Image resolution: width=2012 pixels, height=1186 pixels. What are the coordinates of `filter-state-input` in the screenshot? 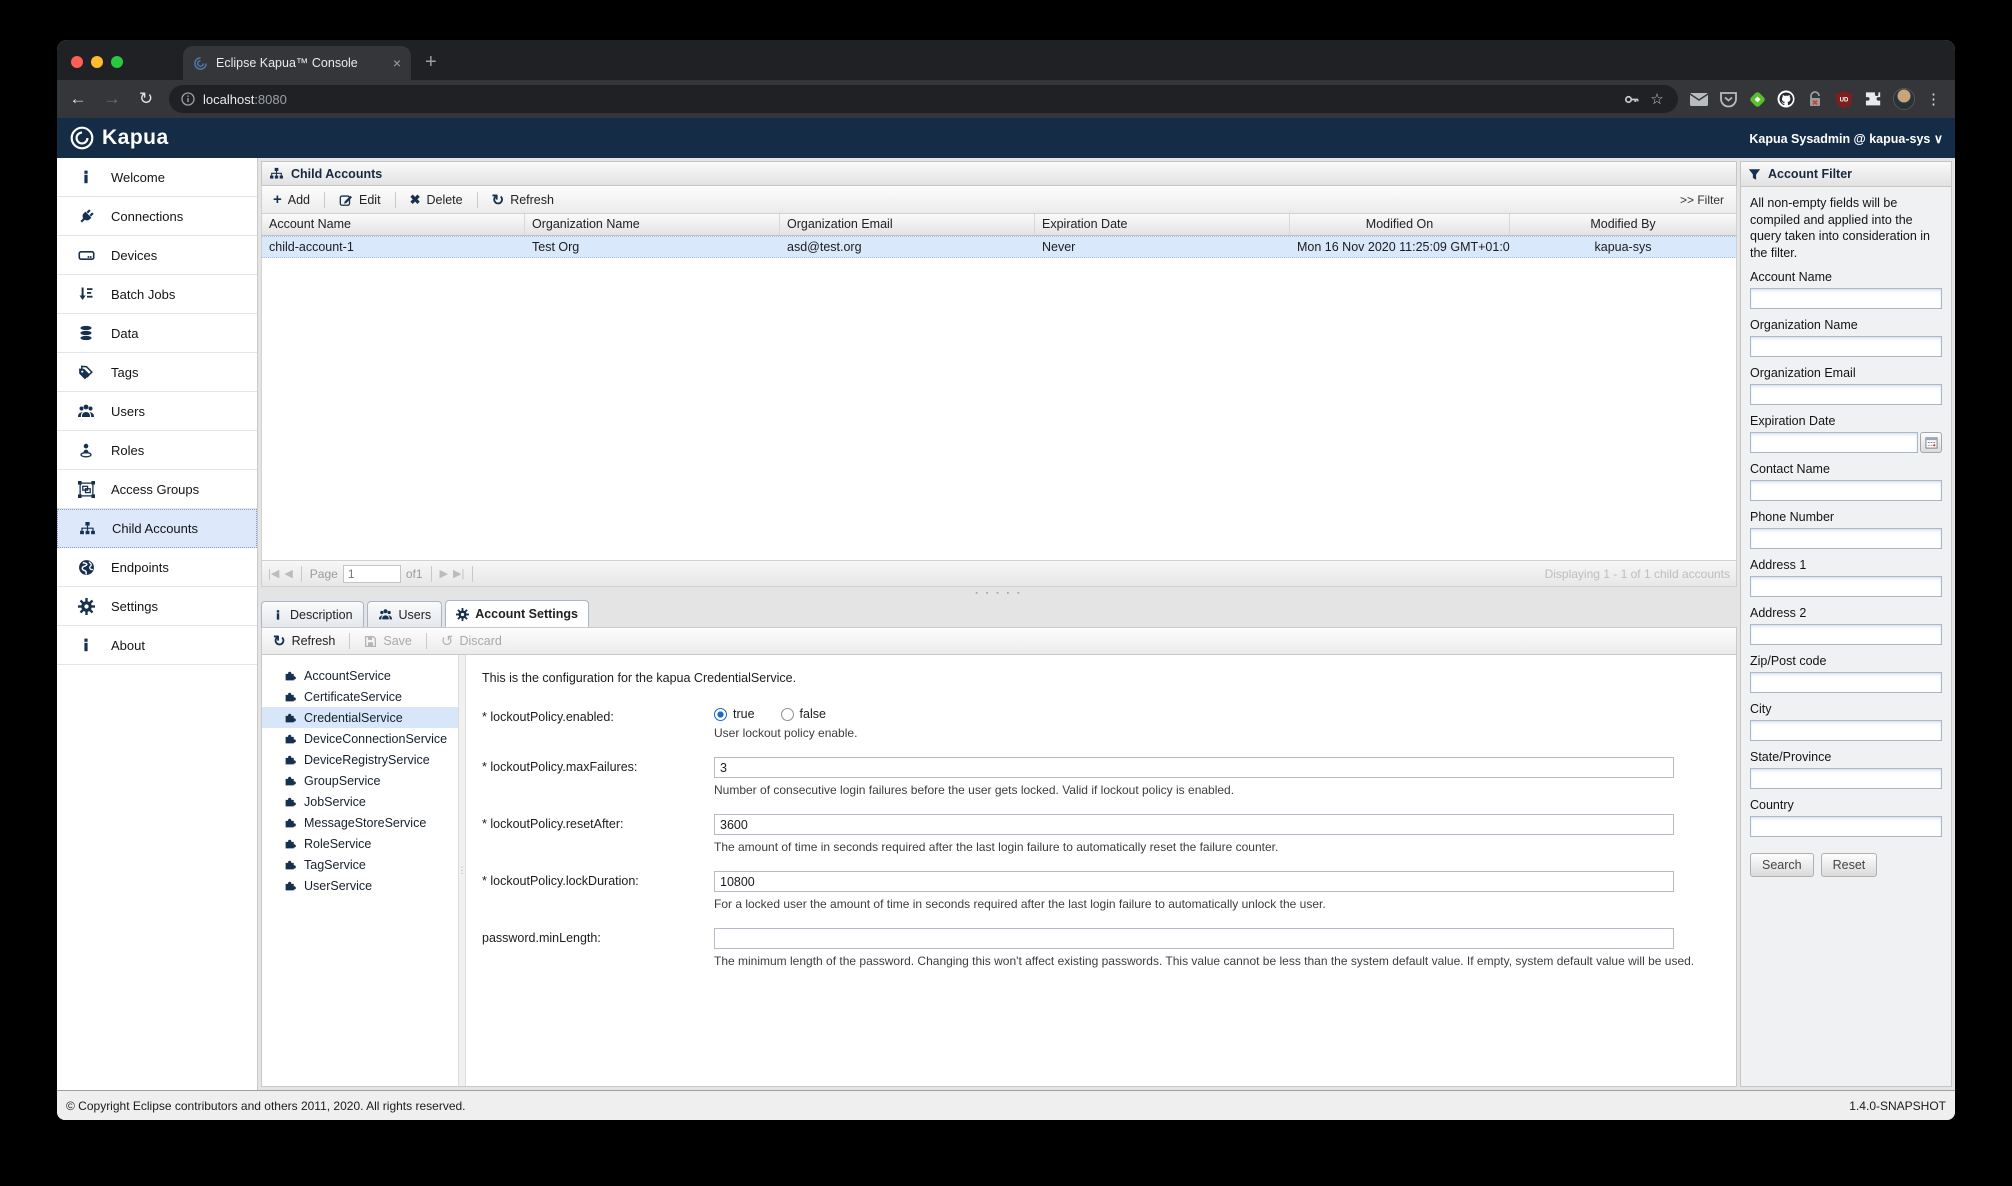 It's located at (1846, 778).